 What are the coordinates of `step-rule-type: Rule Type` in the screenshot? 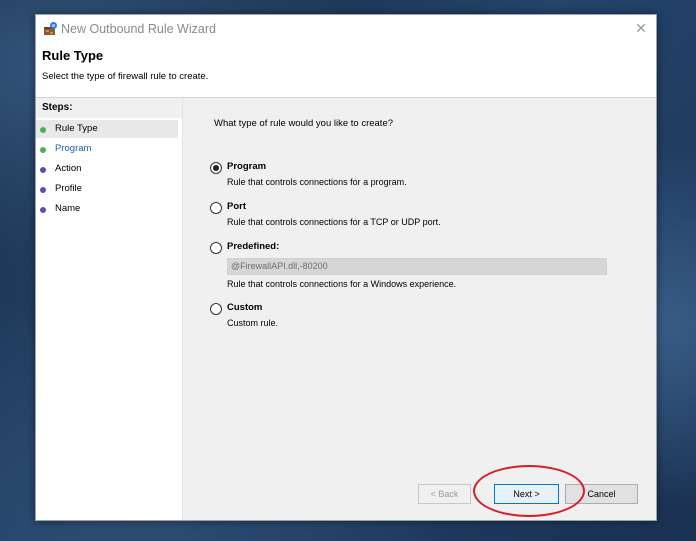 It's located at (107, 129).